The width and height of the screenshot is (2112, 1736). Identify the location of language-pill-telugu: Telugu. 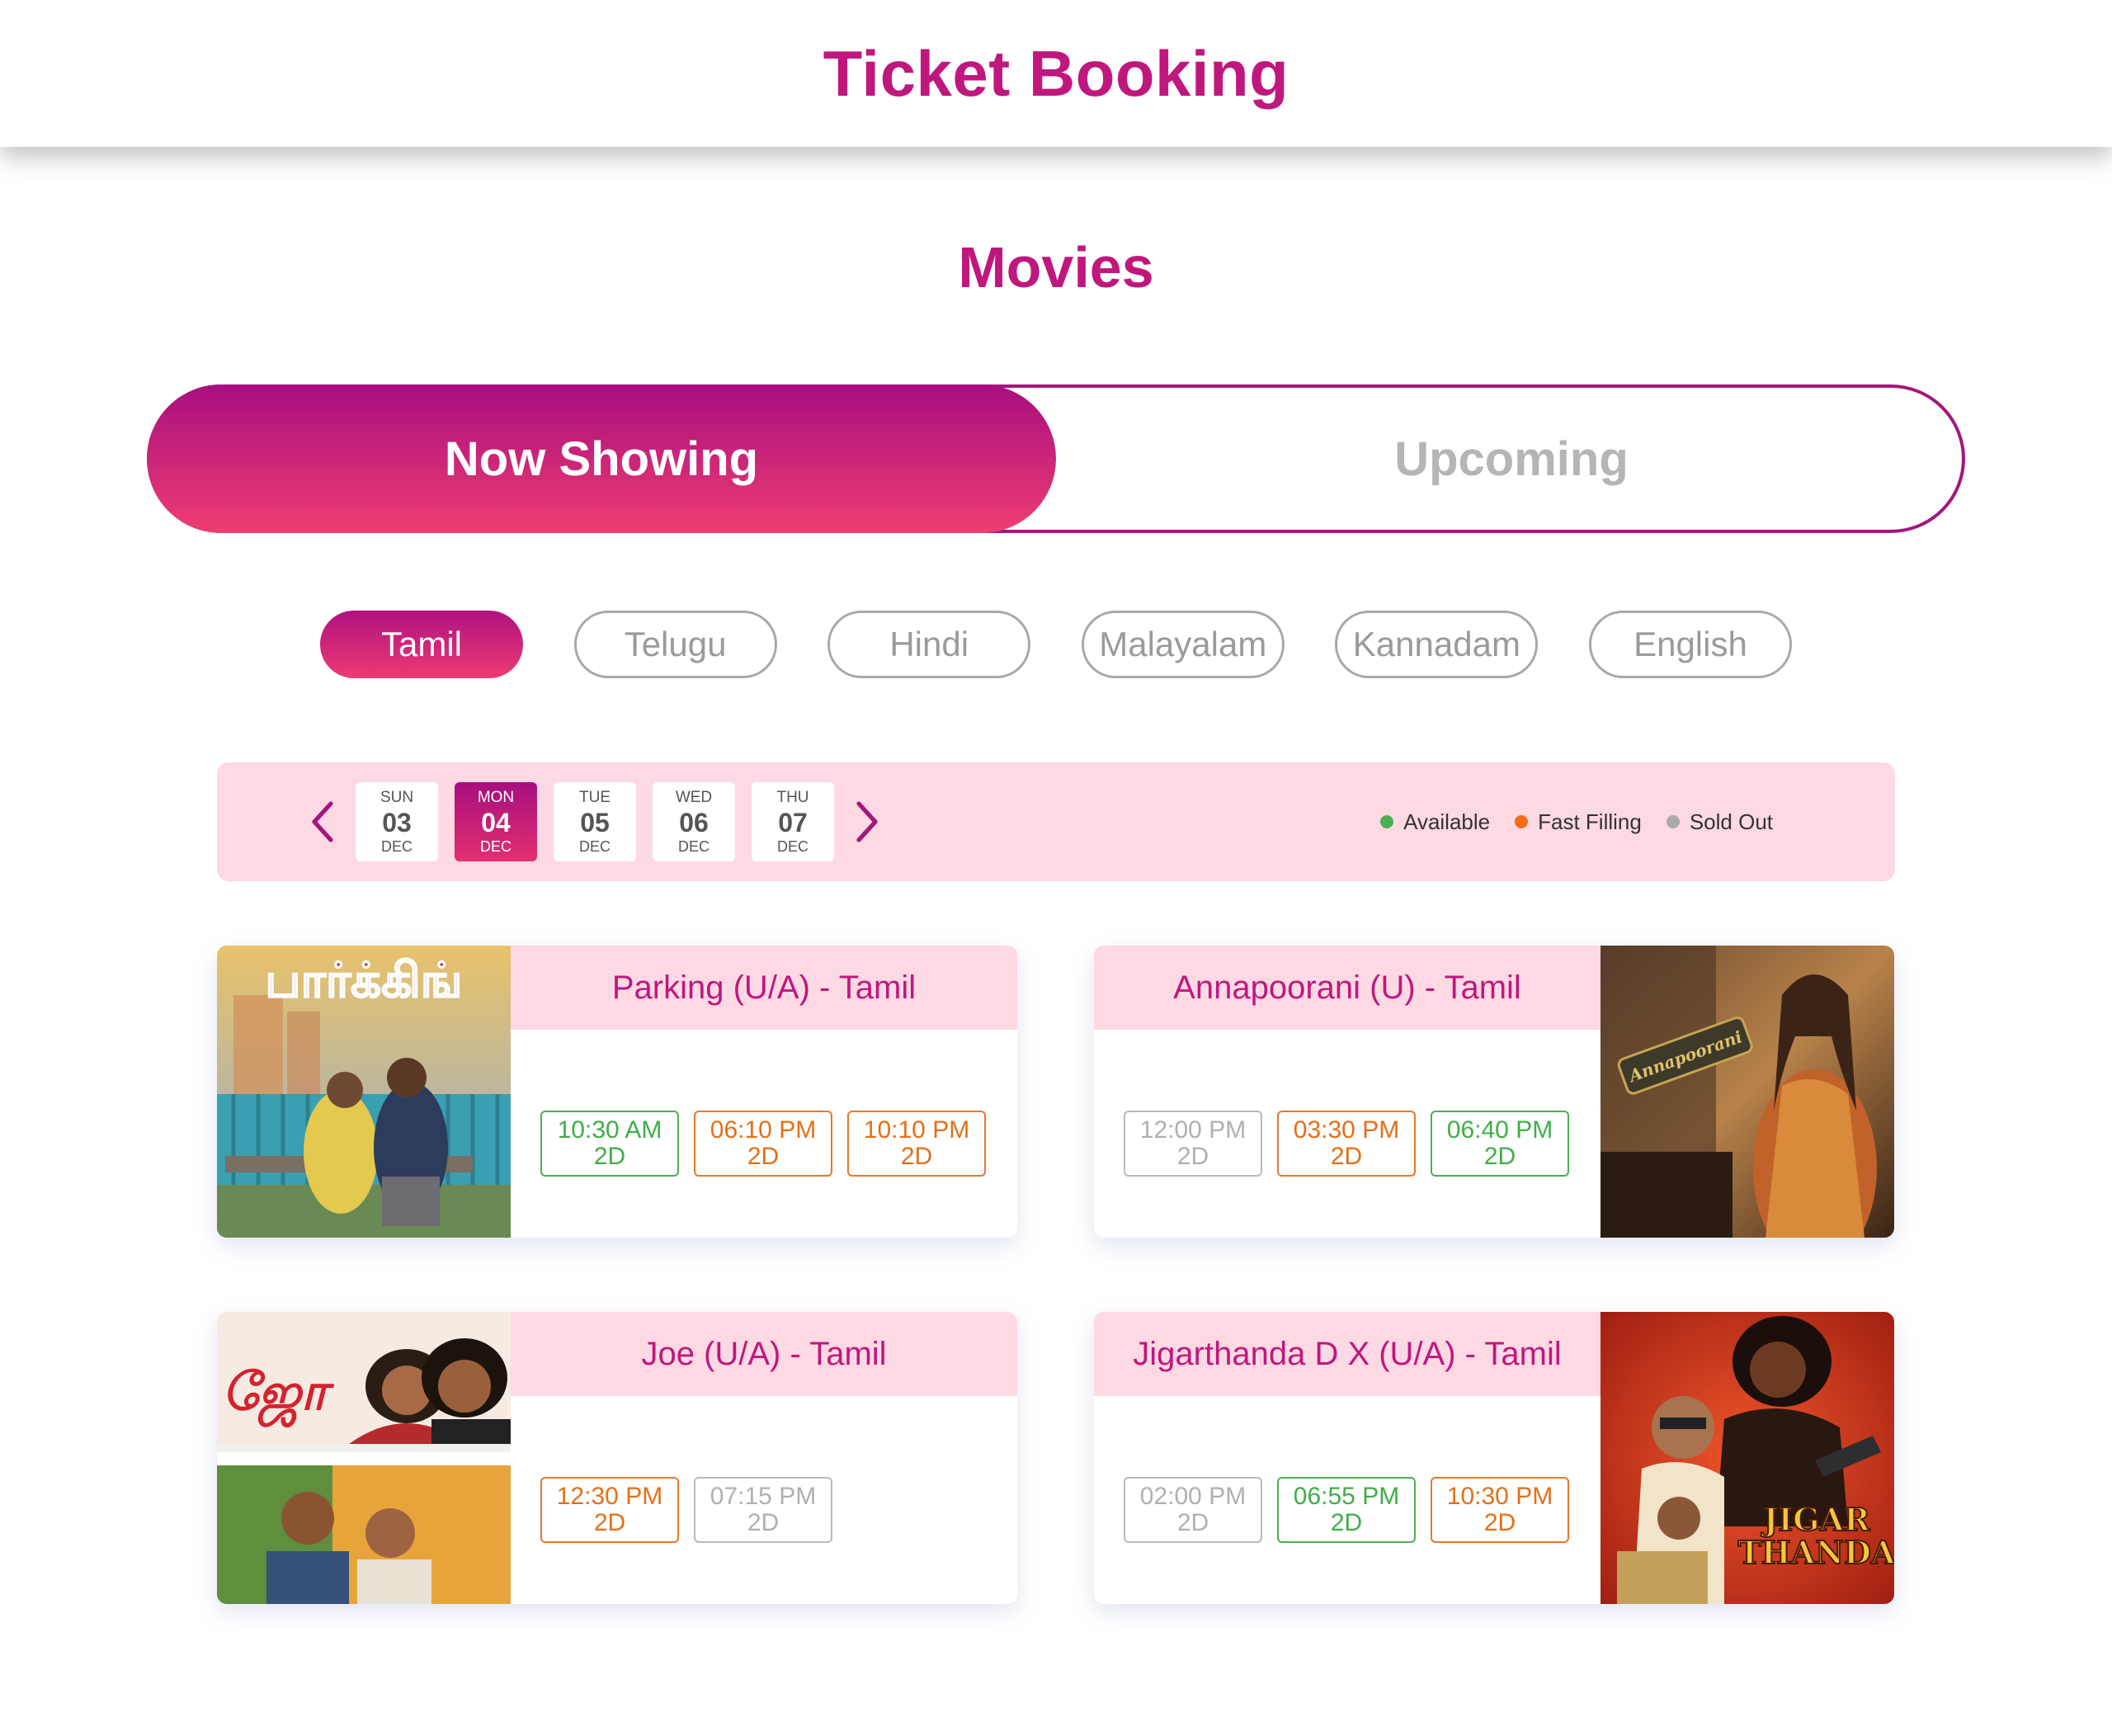
(675, 644).